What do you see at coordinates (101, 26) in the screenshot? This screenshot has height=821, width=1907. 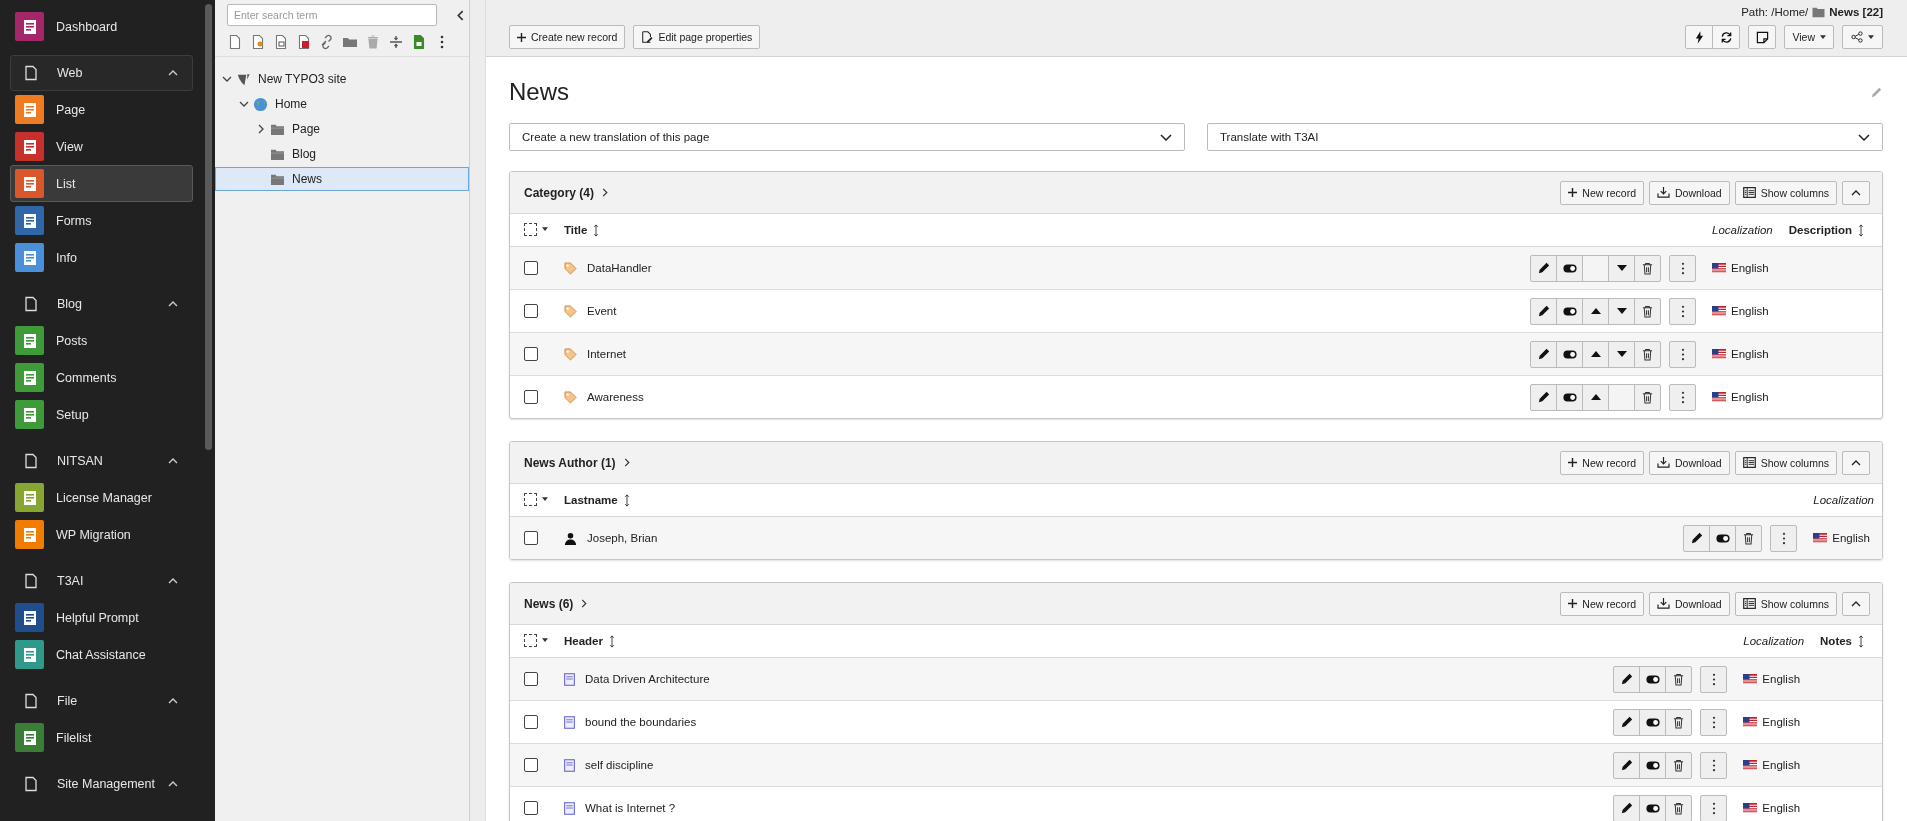 I see `module-item: Dashboard` at bounding box center [101, 26].